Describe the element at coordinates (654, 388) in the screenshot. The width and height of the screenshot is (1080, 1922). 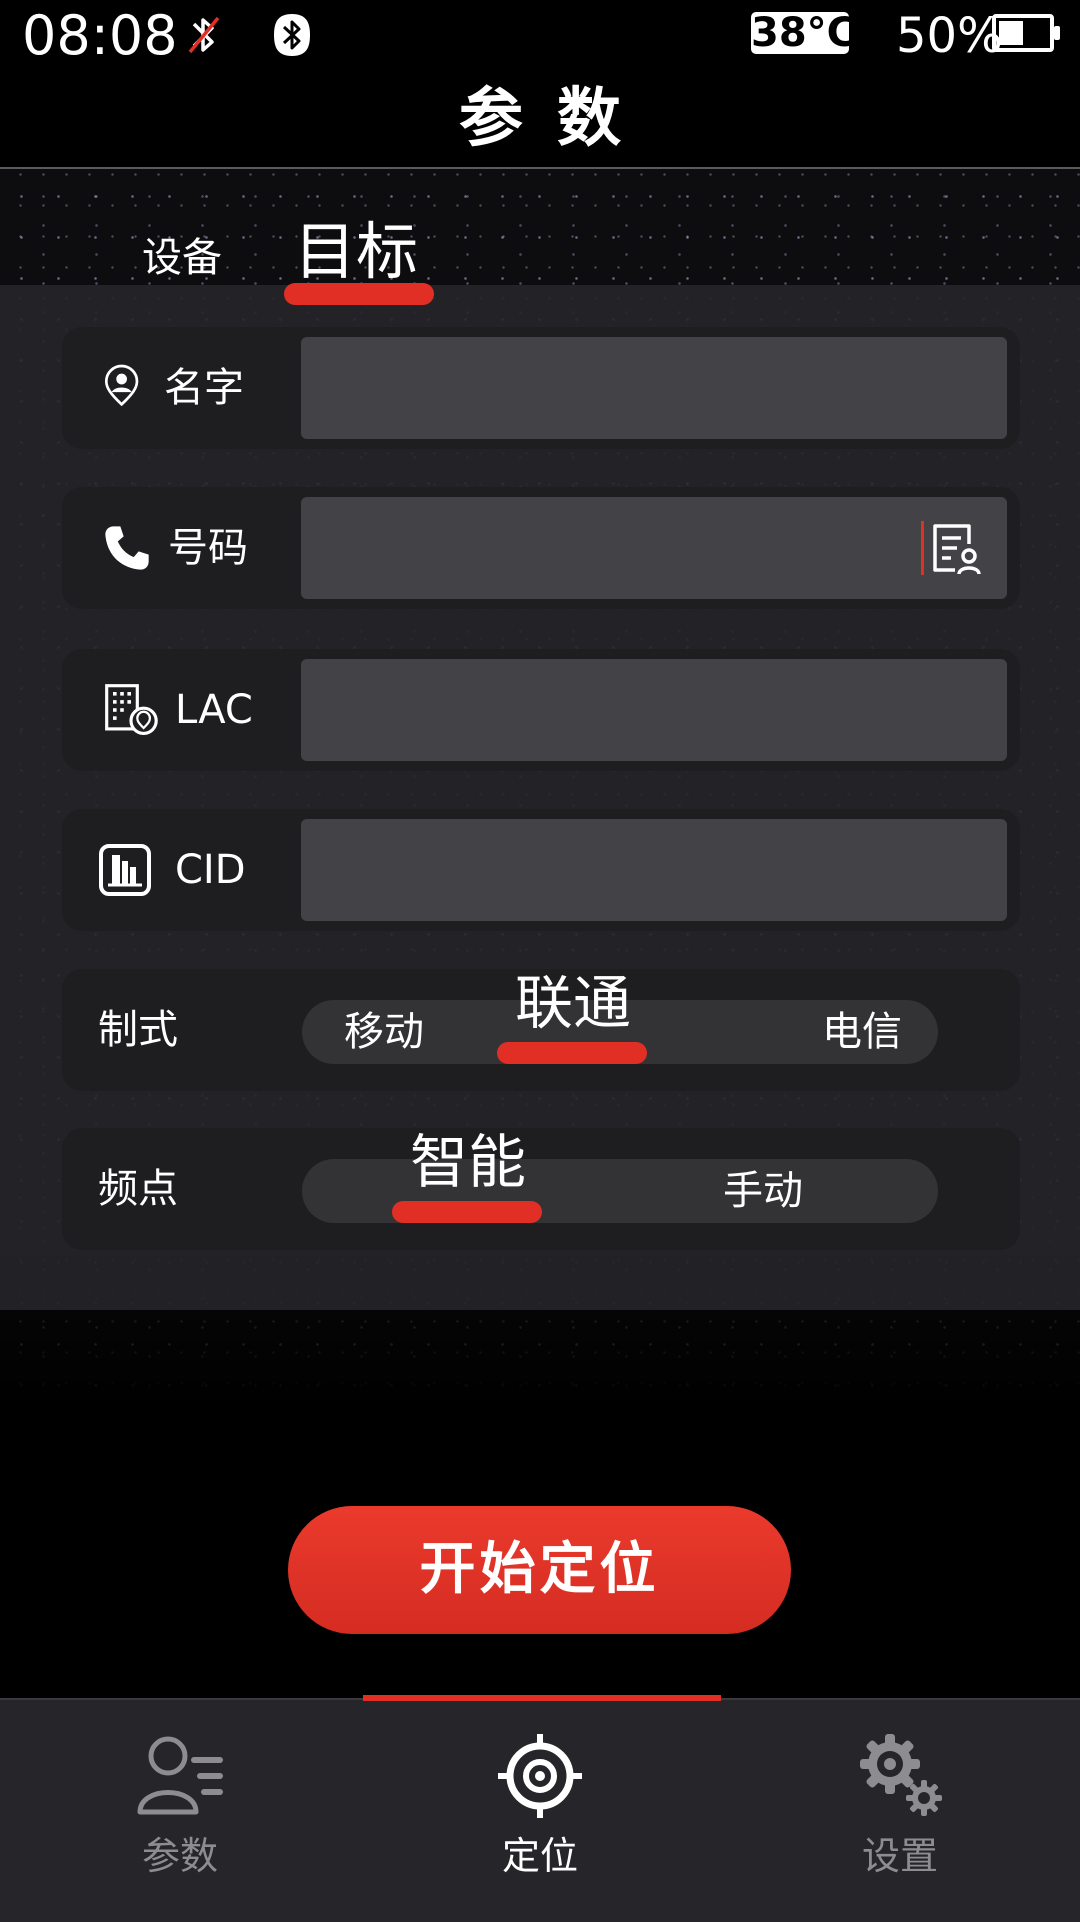
I see `name-input` at that location.